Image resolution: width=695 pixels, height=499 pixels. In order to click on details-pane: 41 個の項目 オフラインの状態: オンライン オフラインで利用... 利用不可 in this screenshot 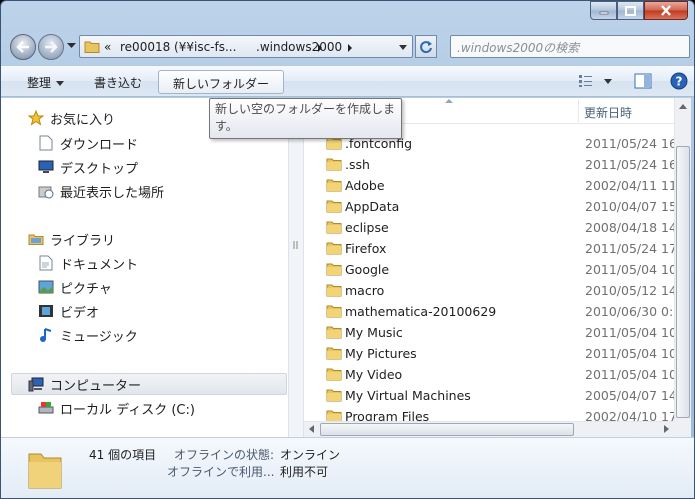, I will do `click(347, 467)`.